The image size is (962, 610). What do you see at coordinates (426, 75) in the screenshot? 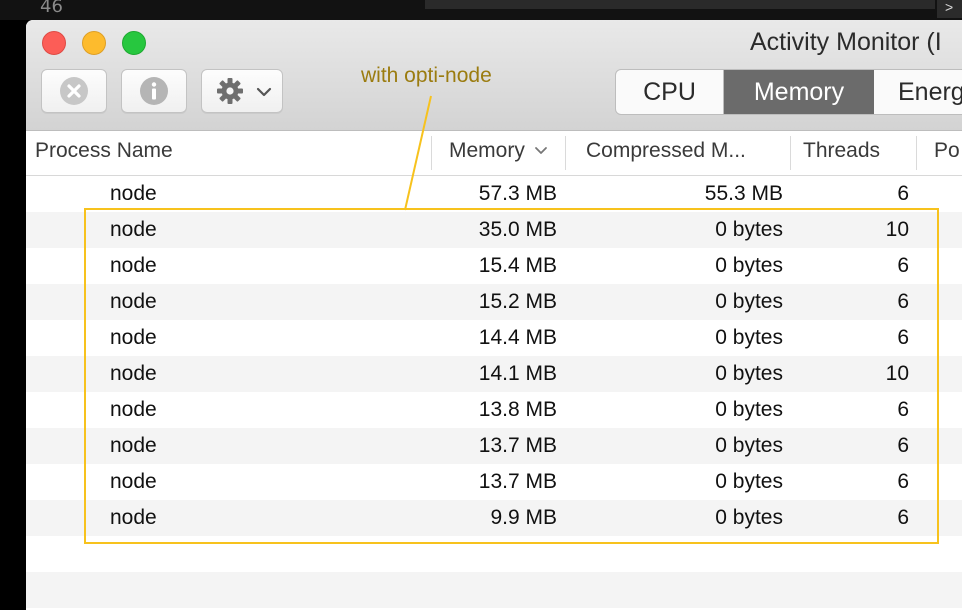
I see `annotation-label: with opti-node` at bounding box center [426, 75].